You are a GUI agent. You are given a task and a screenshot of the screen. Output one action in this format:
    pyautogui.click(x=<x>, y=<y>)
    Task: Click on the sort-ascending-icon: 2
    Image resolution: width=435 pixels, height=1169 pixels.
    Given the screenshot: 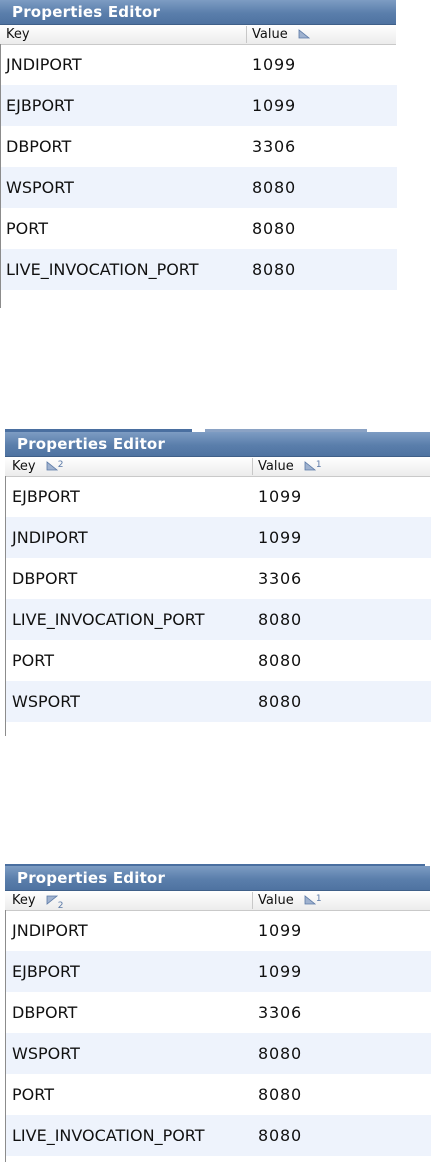 What is the action you would take?
    pyautogui.click(x=54, y=465)
    